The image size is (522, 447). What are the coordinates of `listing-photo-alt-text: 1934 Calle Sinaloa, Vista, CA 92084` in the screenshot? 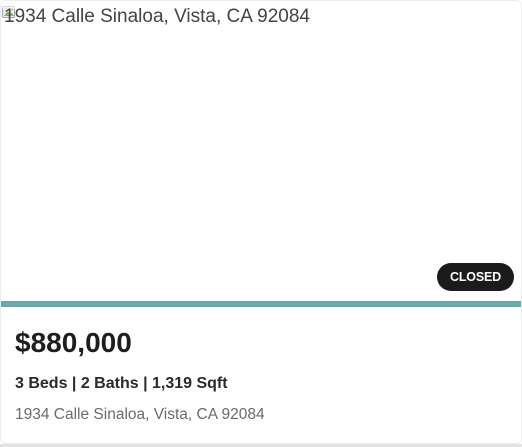 It's located at (157, 16).